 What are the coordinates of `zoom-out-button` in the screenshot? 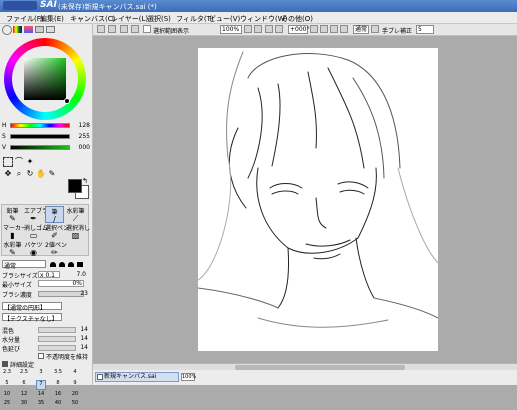 It's located at (248, 29).